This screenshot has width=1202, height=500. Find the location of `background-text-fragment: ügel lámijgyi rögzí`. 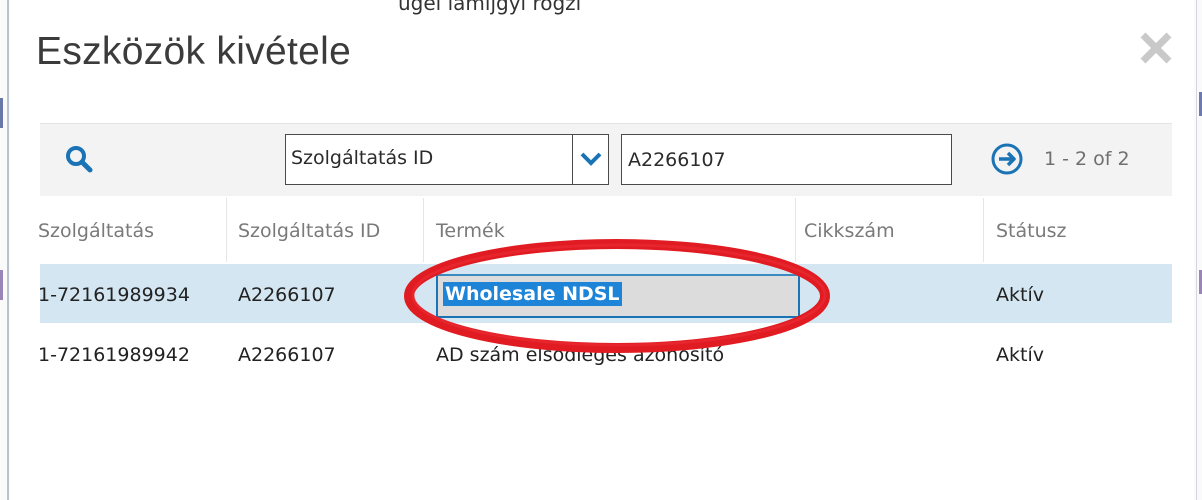

background-text-fragment: ügel lámijgyi rögzí is located at coordinates (490, 7).